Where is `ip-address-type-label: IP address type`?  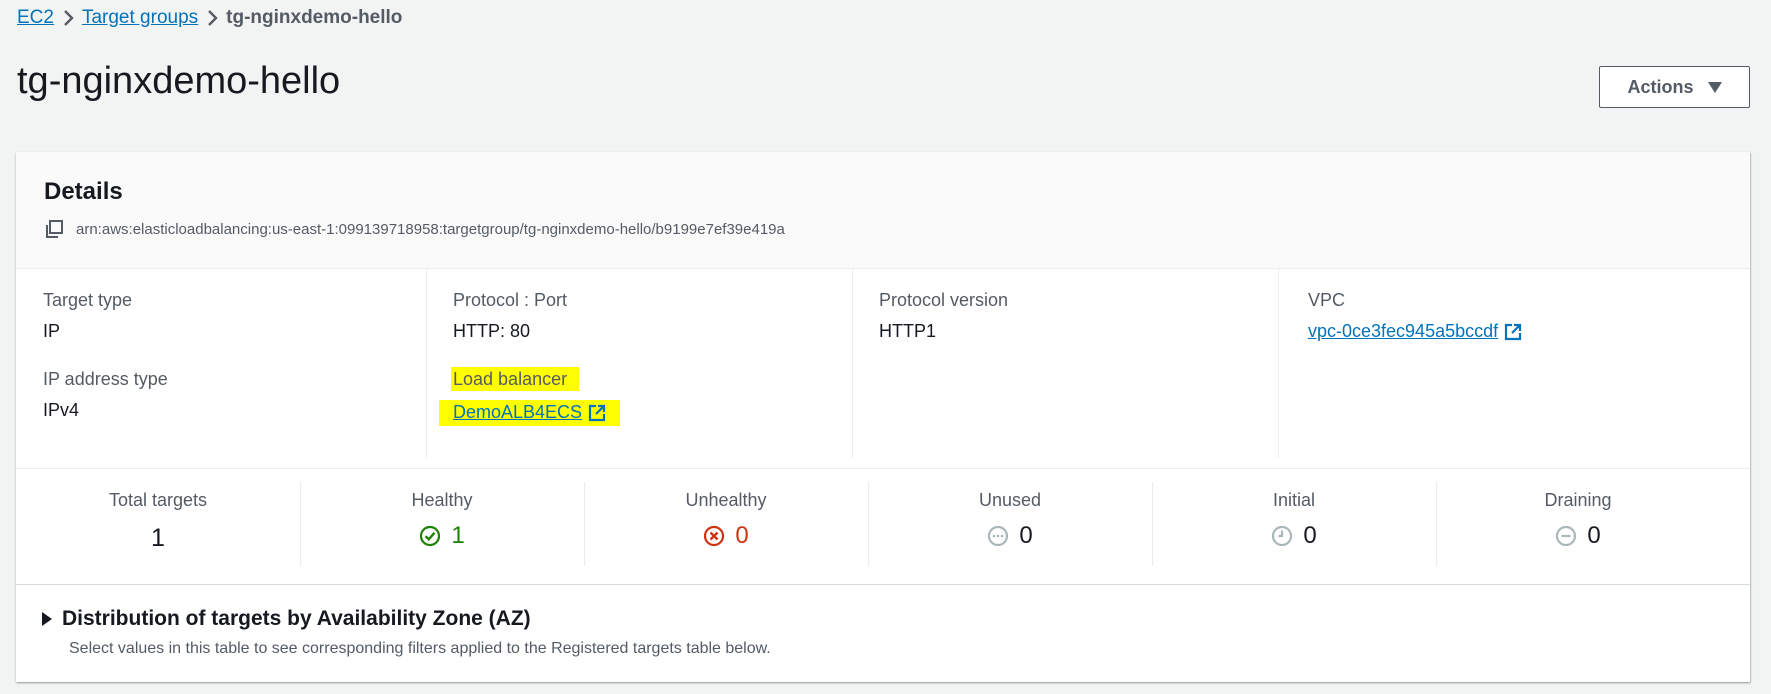
ip-address-type-label: IP address type is located at coordinates (105, 379).